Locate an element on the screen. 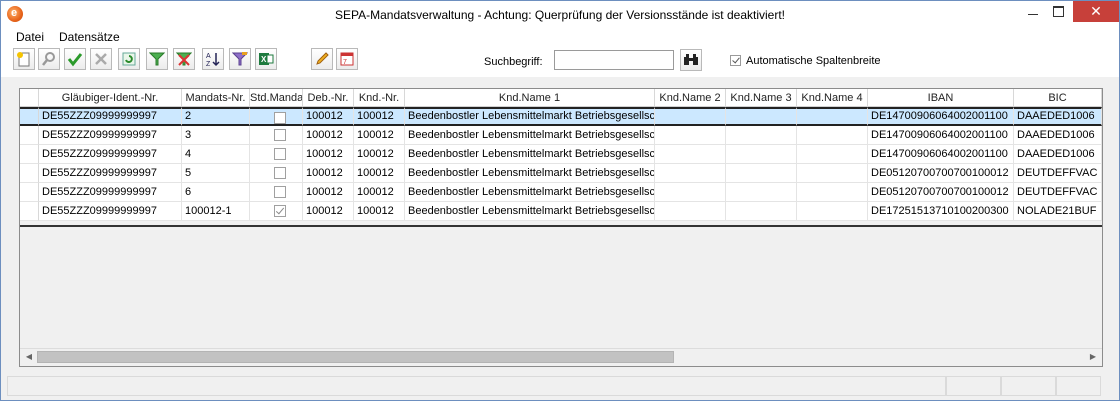 The image size is (1120, 401). menu-datei: Datei is located at coordinates (30, 37).